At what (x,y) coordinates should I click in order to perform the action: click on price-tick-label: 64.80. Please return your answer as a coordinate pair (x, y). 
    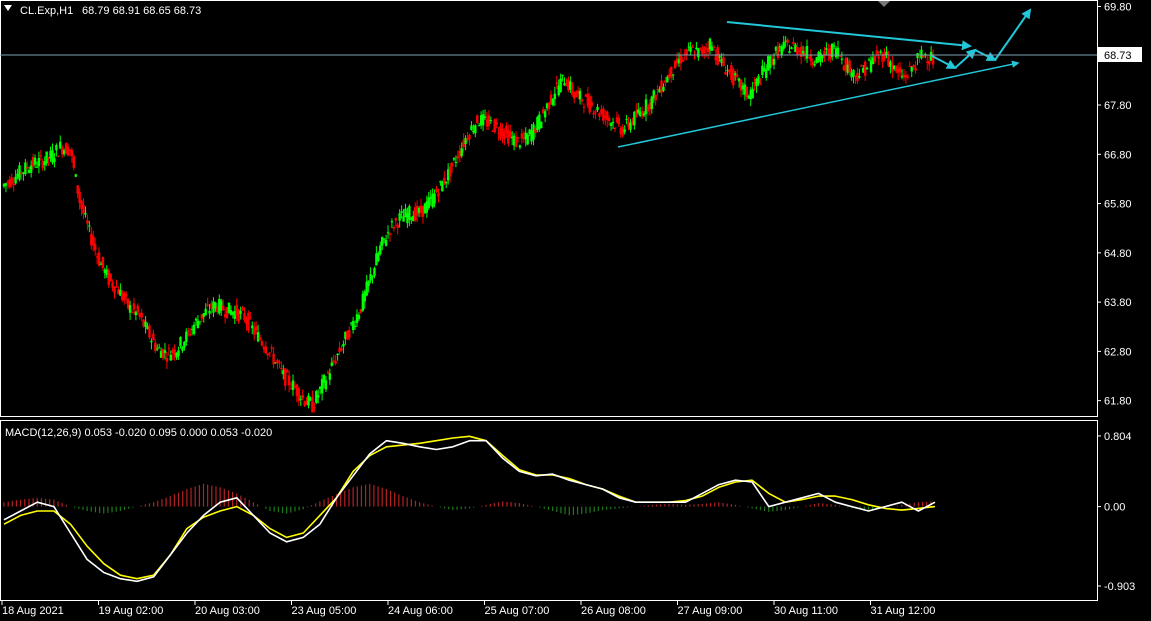
    Looking at the image, I should click on (1118, 254).